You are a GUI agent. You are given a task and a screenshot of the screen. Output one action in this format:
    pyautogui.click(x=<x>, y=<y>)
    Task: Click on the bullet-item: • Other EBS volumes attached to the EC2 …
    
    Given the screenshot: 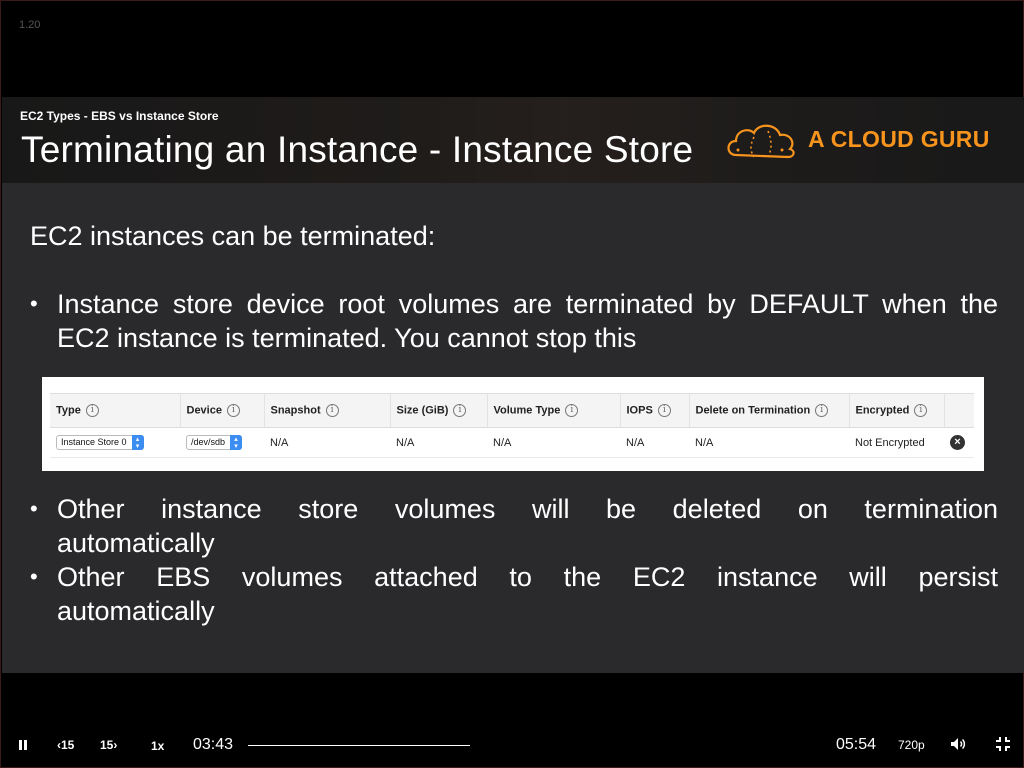 What is the action you would take?
    pyautogui.click(x=514, y=594)
    